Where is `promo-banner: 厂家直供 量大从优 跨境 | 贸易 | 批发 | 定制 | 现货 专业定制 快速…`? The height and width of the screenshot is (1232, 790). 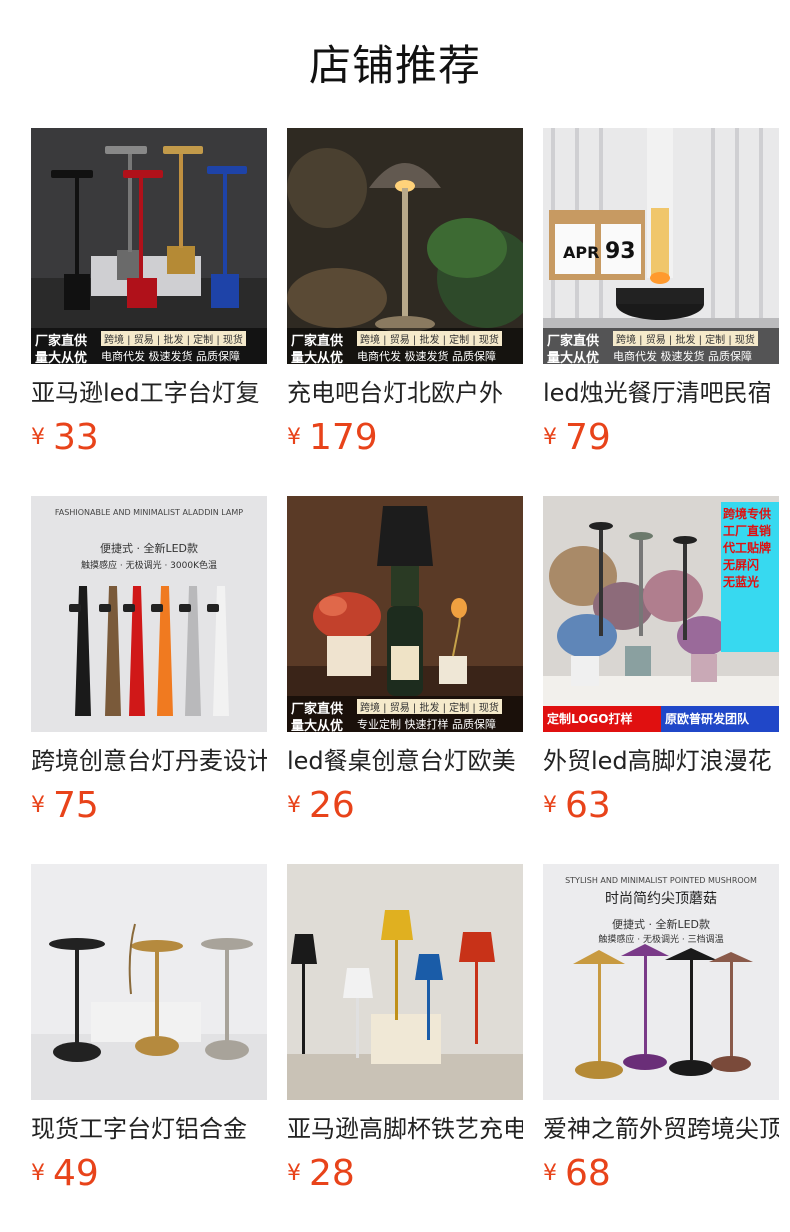
promo-banner: 厂家直供 量大从优 跨境 | 贸易 | 批发 | 定制 | 现货 专业定制 快速… is located at coordinates (405, 714).